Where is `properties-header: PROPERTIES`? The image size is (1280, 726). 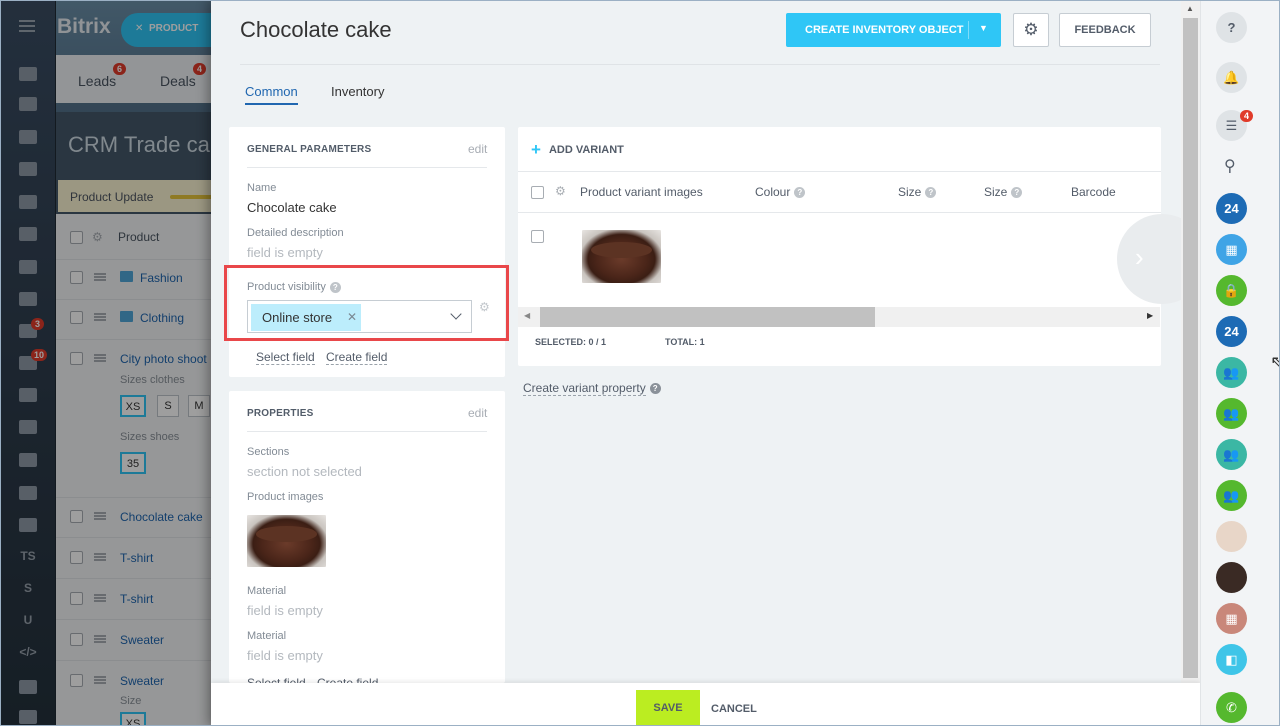
properties-header: PROPERTIES is located at coordinates (280, 413).